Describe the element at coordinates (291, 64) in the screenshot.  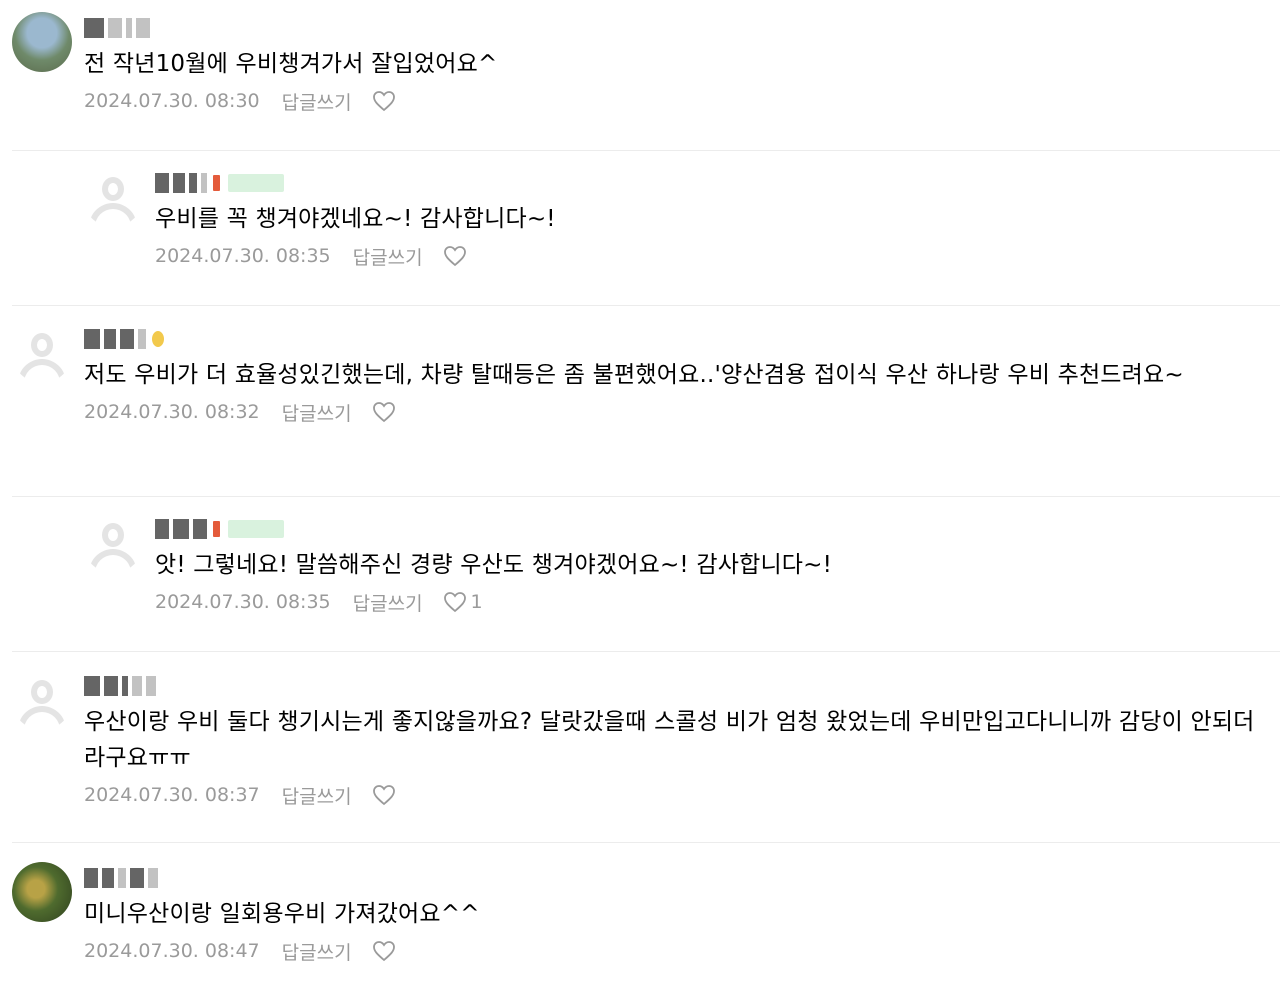
I see `comment-text: 전 작년10월에 우비챙겨가서 잘입었어요^` at that location.